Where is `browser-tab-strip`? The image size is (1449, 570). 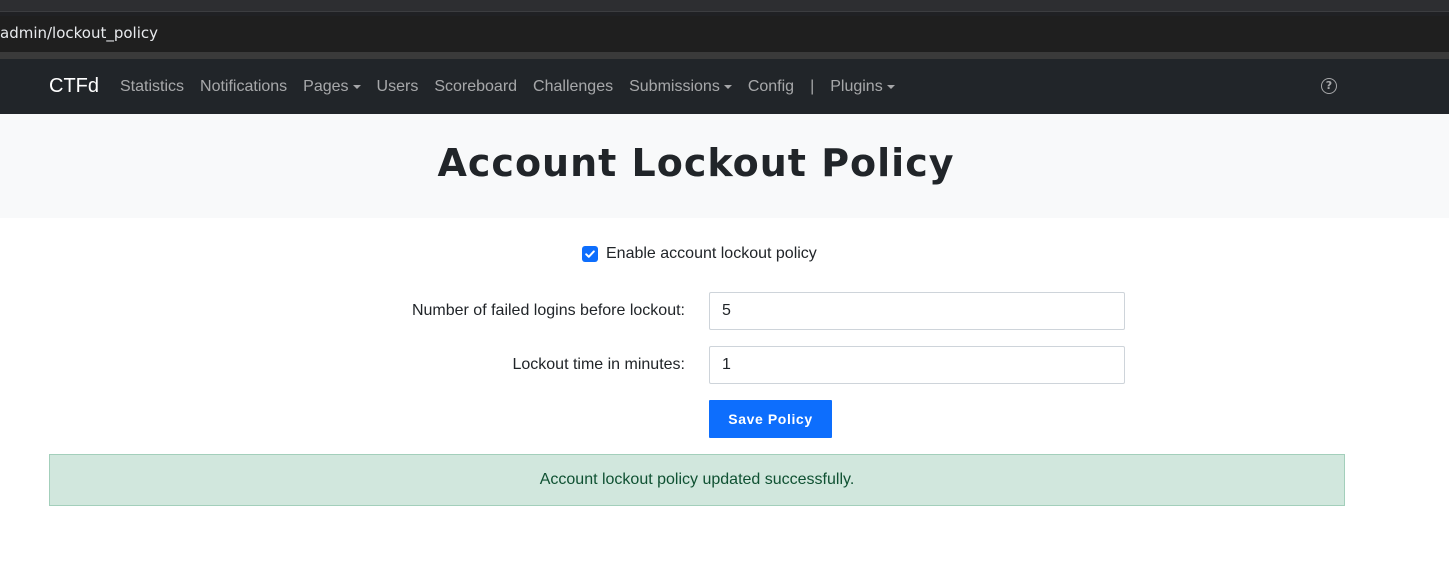
browser-tab-strip is located at coordinates (724, 8).